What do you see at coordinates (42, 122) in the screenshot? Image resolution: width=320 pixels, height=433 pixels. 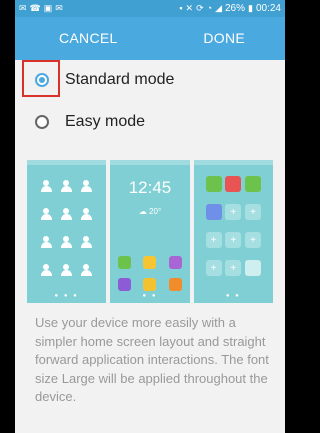 I see `easy-mode-radio` at bounding box center [42, 122].